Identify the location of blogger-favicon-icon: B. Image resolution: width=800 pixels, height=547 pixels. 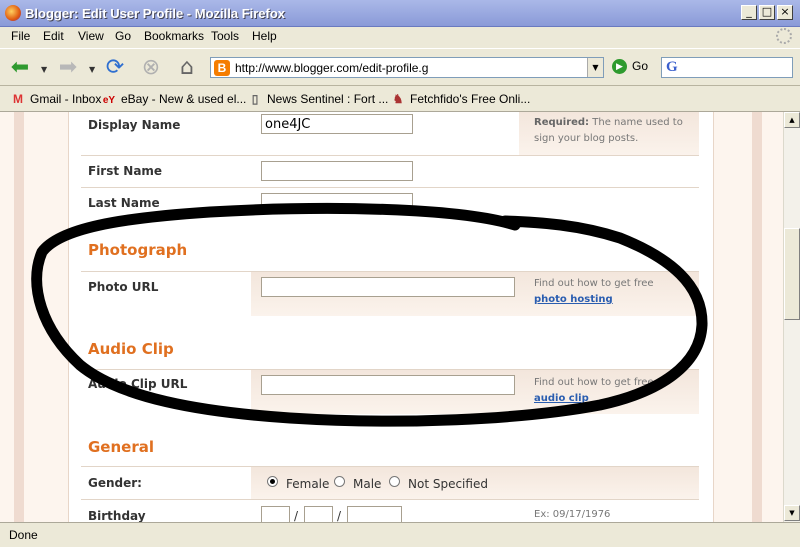
(222, 68).